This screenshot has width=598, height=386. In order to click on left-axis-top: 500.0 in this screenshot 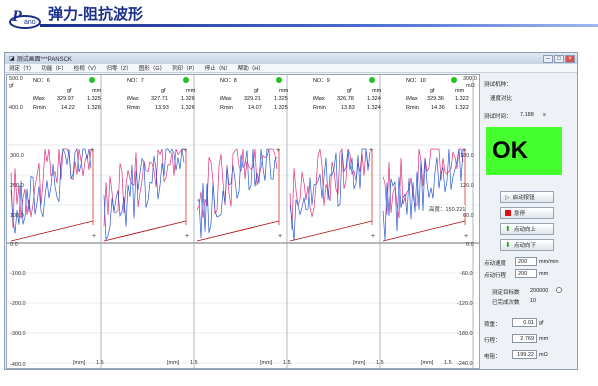, I will do `click(16, 79)`.